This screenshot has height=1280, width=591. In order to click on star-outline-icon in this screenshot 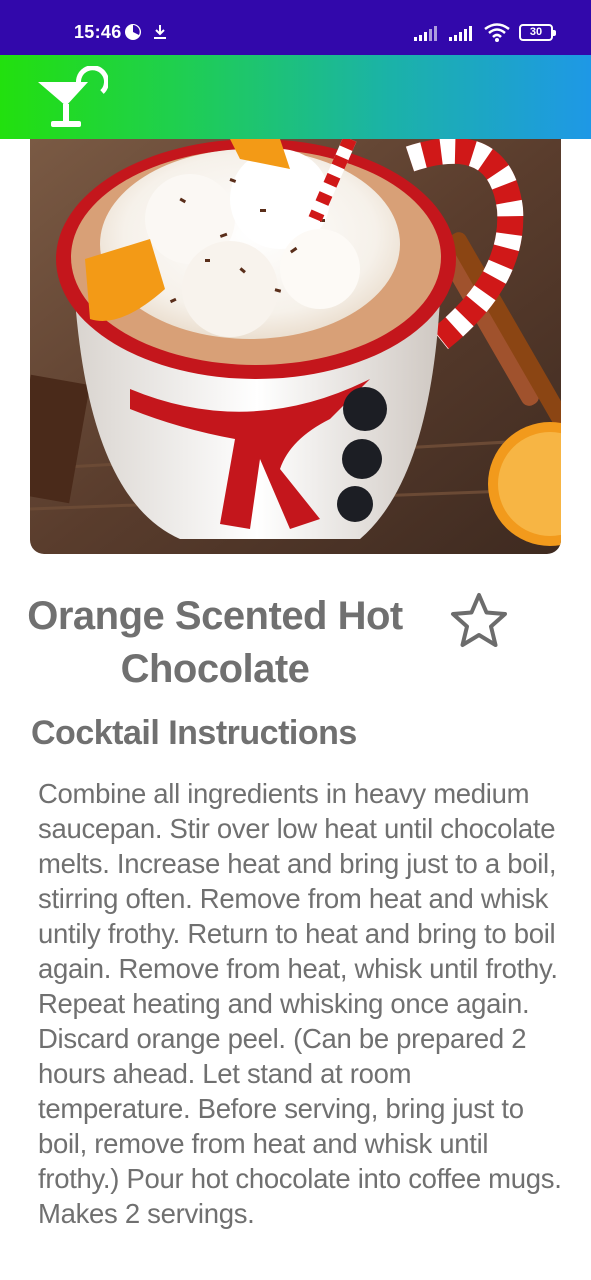, I will do `click(479, 620)`.